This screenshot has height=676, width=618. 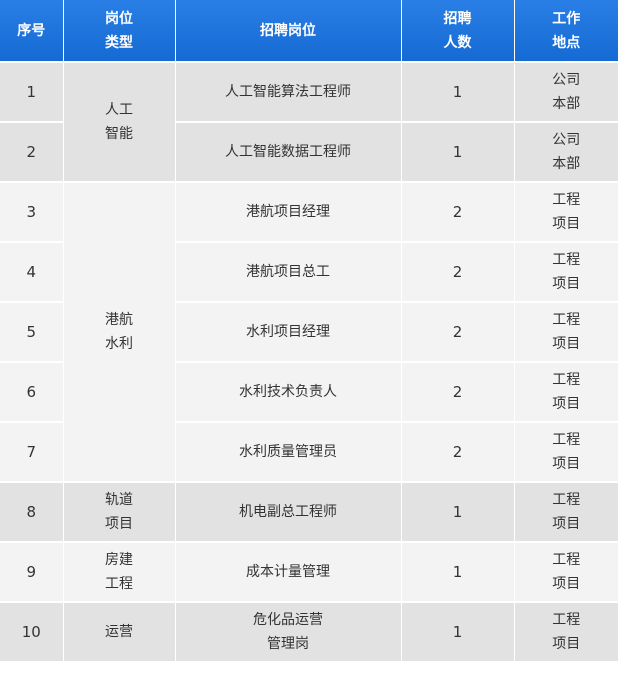 What do you see at coordinates (119, 122) in the screenshot?
I see `category-cell-ai: 人工 智能` at bounding box center [119, 122].